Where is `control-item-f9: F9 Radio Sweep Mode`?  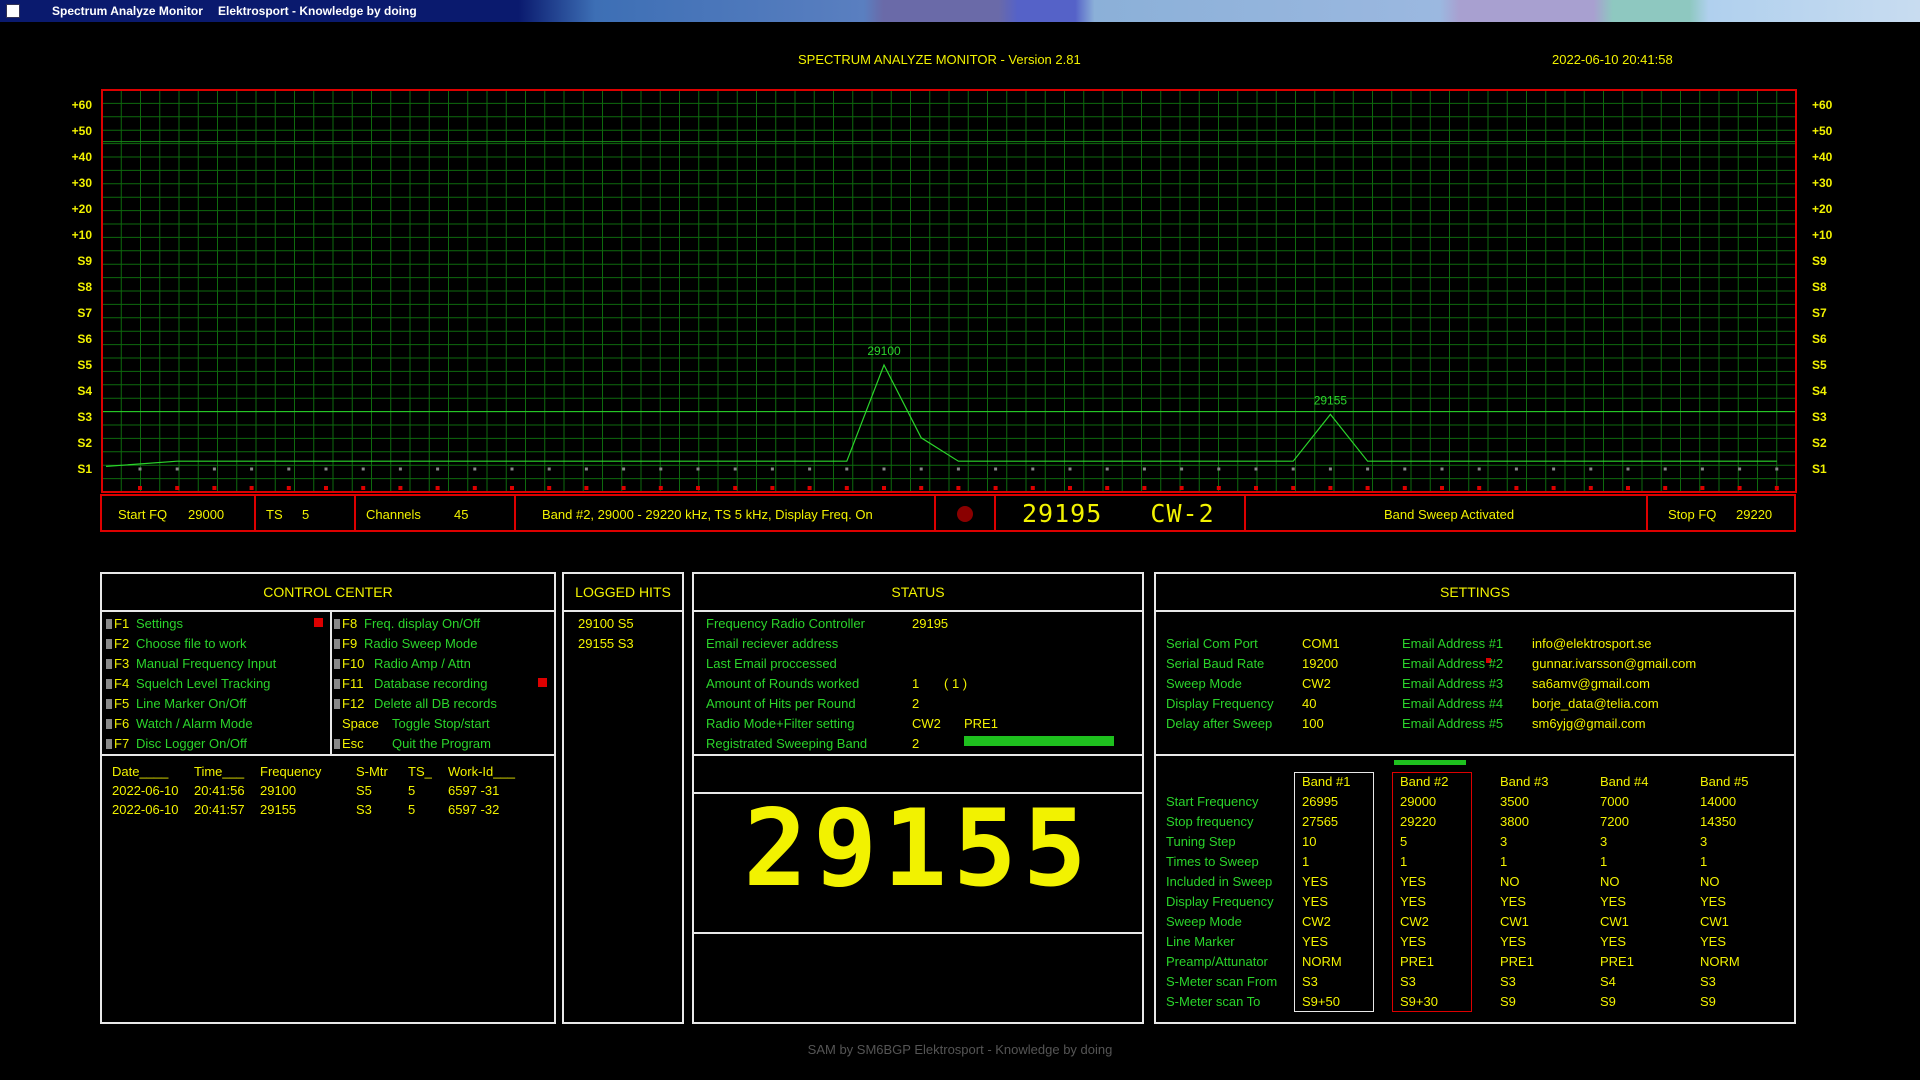 control-item-f9: F9 Radio Sweep Mode is located at coordinates (405, 643).